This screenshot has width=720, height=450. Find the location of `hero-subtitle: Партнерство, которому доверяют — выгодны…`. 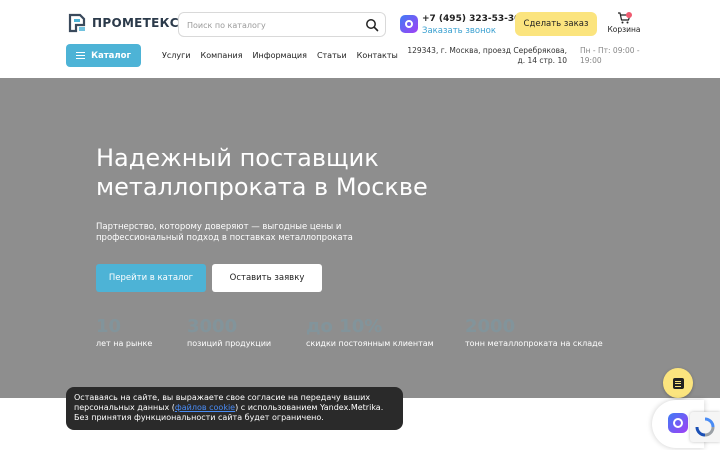

hero-subtitle: Партнерство, которому доверяют — выгодны… is located at coordinates (224, 232).